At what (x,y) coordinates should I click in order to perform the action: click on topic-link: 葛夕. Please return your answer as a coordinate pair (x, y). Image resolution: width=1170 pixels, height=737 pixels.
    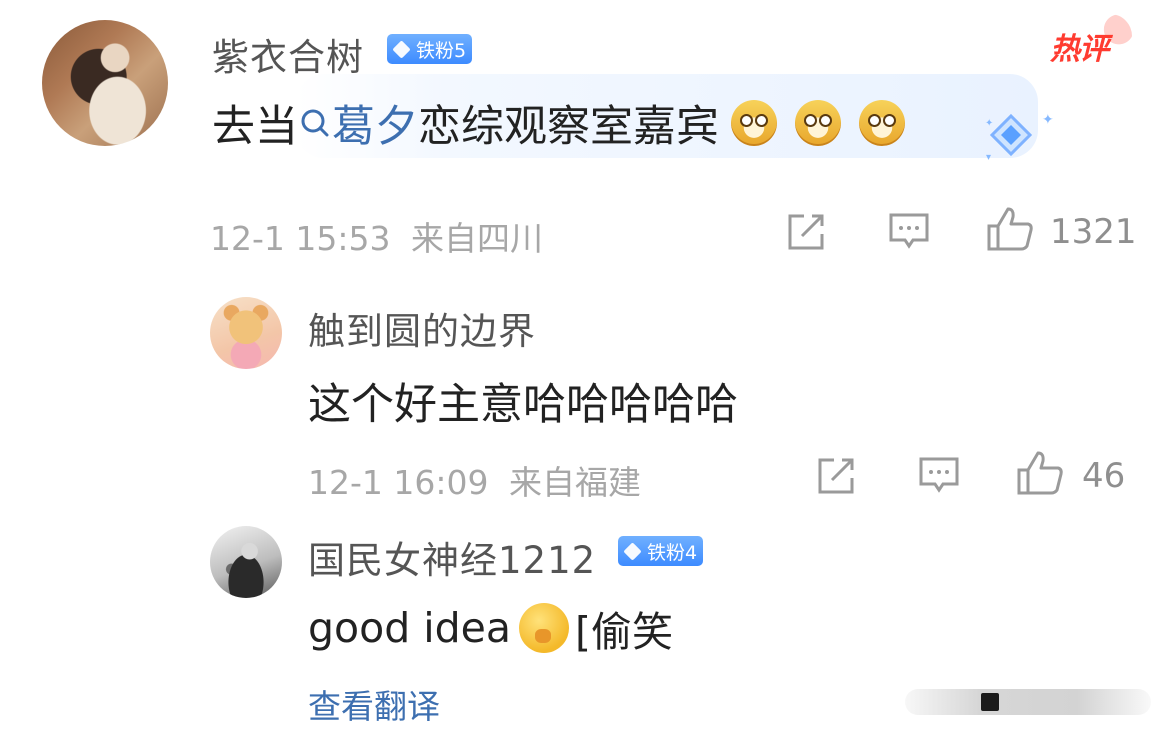
    Looking at the image, I should click on (358, 123).